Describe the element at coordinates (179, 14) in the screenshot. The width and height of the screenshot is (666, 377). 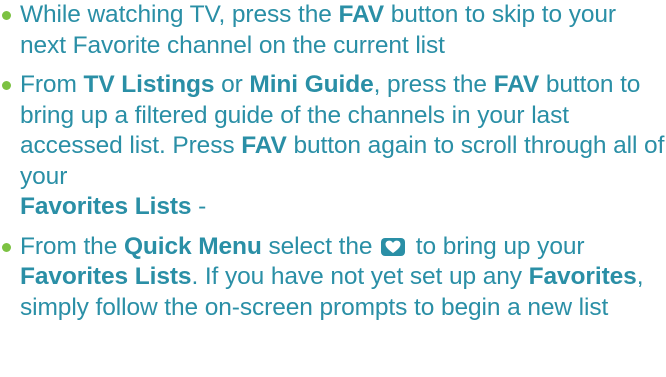
I see `instruction-text: While watching TV, press the` at that location.